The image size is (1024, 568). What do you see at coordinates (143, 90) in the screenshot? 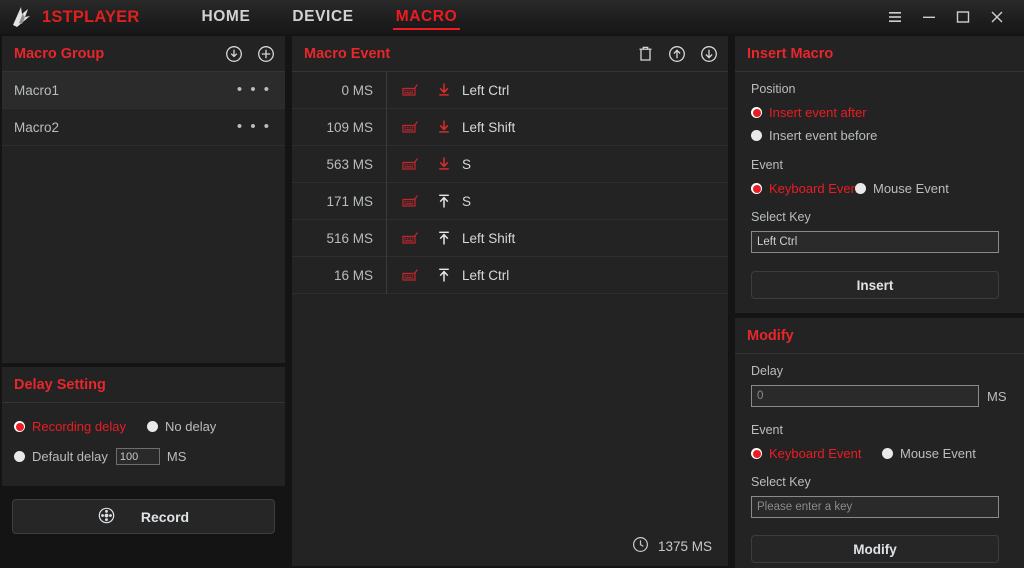
I see `list-item: Macro1 • • •` at bounding box center [143, 90].